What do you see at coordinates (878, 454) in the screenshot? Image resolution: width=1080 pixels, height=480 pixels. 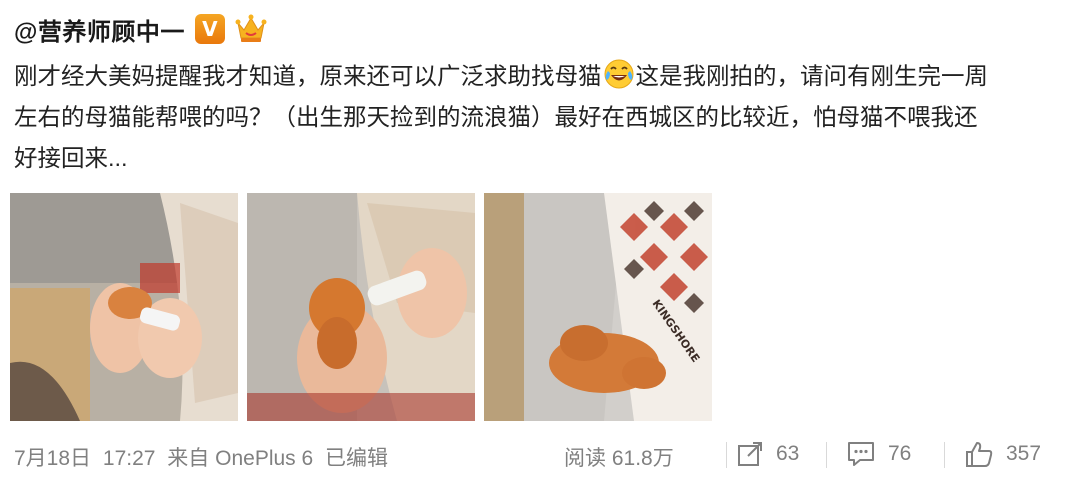 I see `comment-button: 76` at bounding box center [878, 454].